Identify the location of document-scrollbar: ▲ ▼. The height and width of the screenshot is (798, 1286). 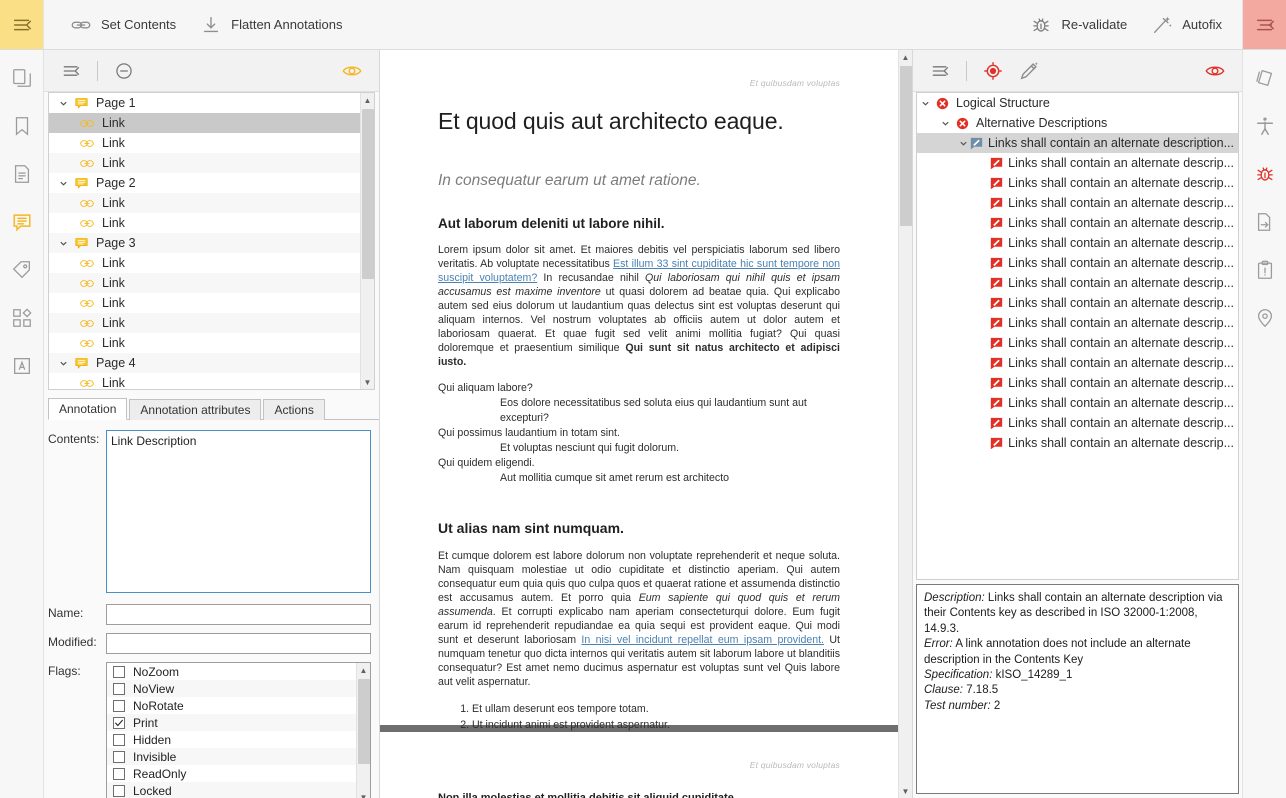
(905, 424).